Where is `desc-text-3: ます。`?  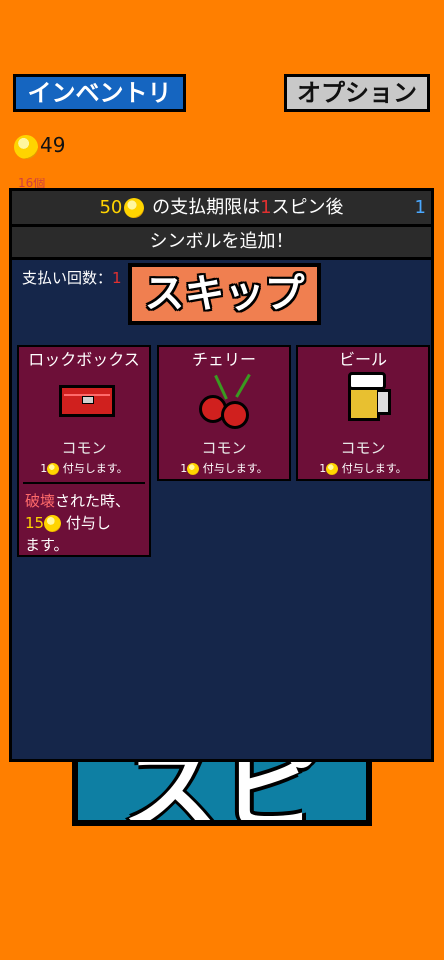
desc-text-3: ます。 is located at coordinates (47, 545).